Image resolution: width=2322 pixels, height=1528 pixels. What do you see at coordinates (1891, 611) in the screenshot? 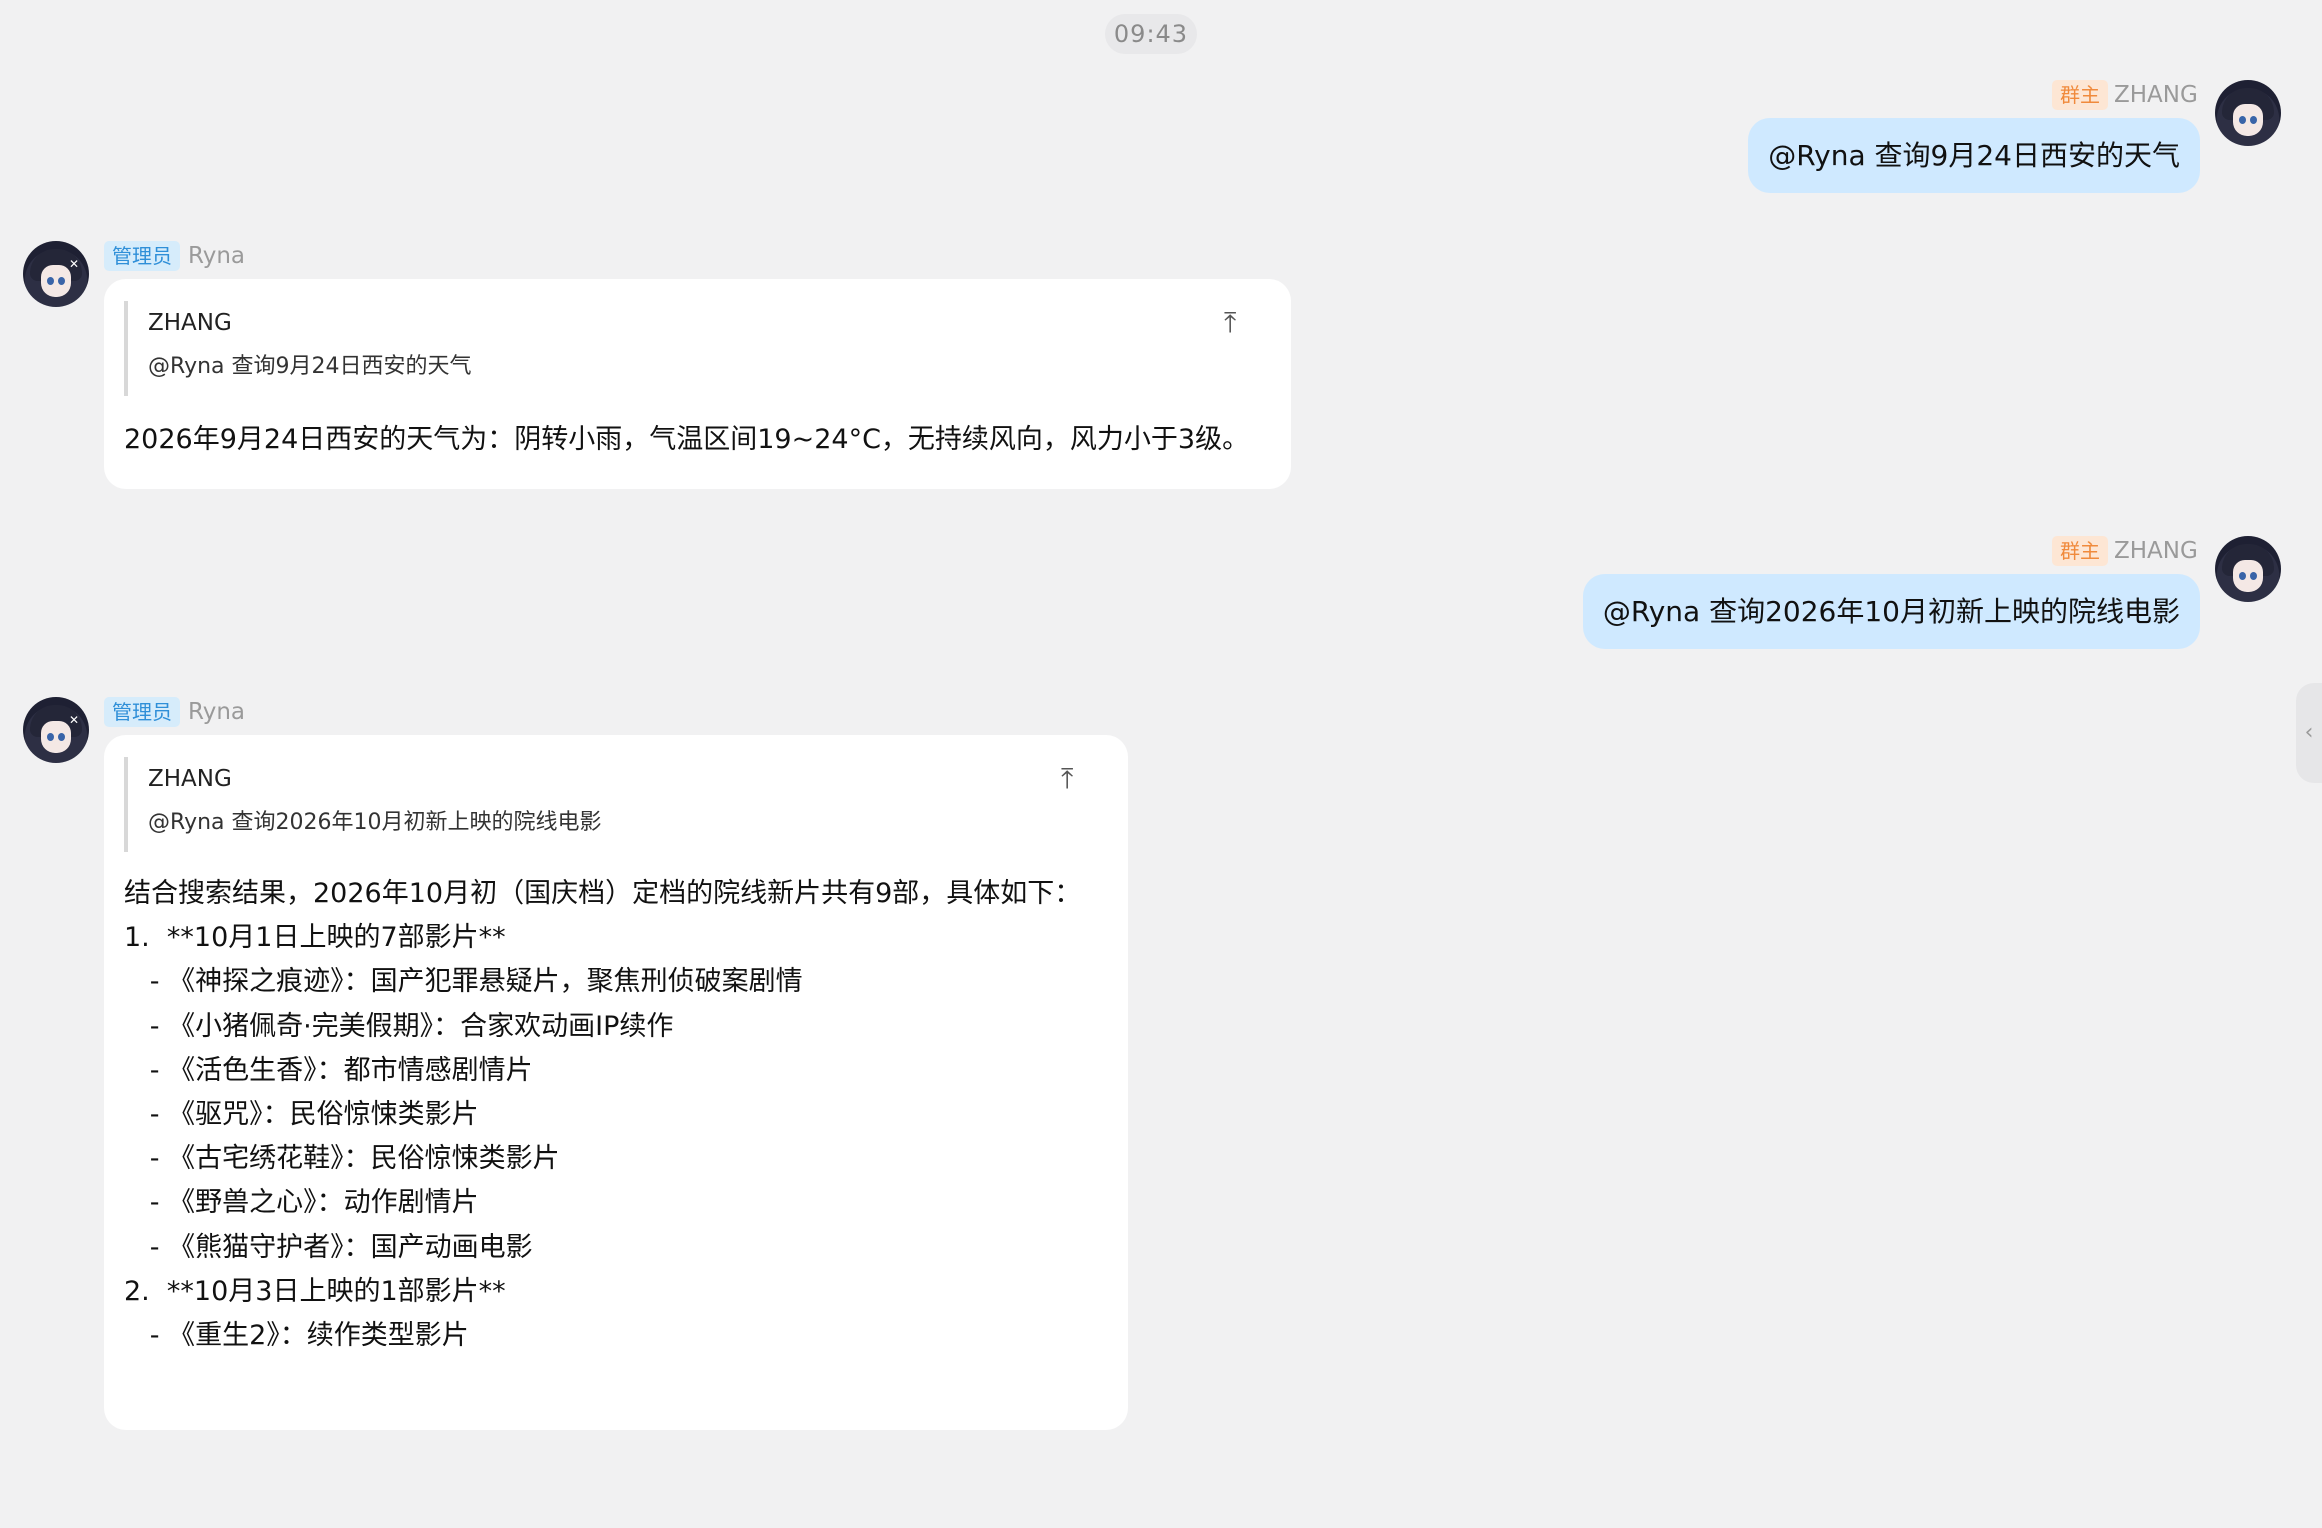
I see `message-bubble: @Ryna 查询2026年10月初新上映的院线电影` at bounding box center [1891, 611].